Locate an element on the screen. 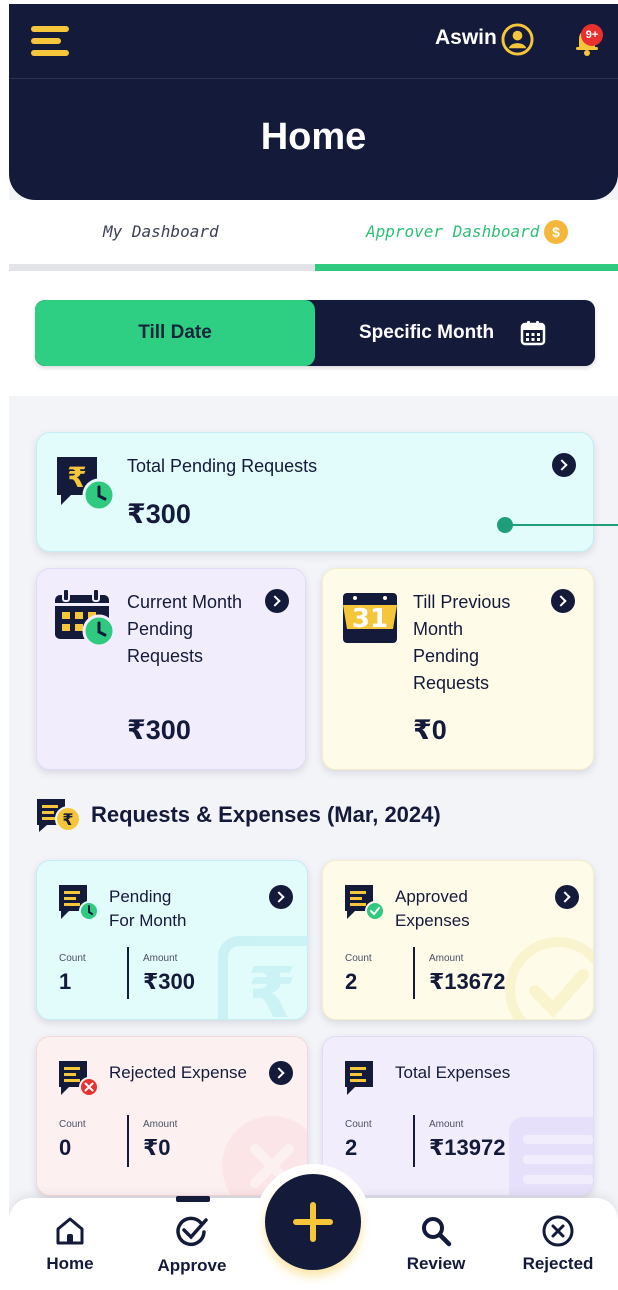  pending-for-month-title: Pending For Month is located at coordinates (147, 909).